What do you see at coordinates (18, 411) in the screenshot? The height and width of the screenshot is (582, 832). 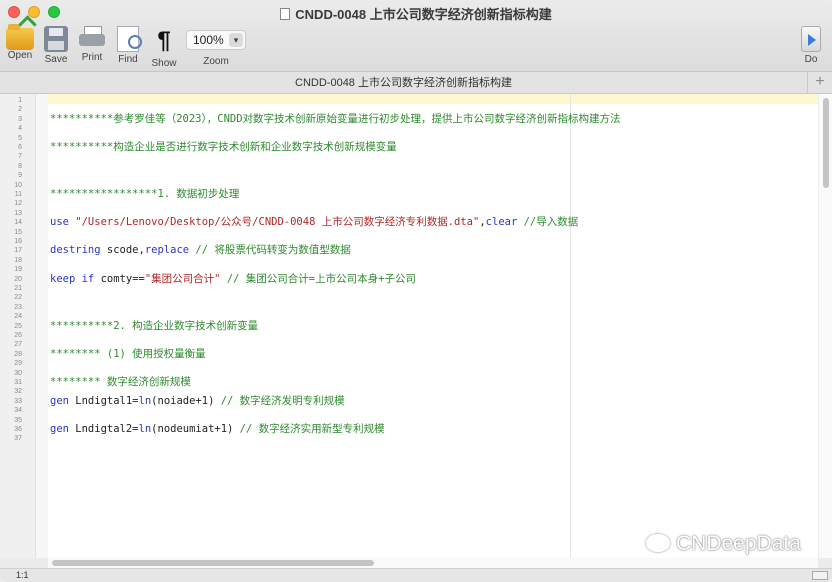 I see `line-number: 34` at bounding box center [18, 411].